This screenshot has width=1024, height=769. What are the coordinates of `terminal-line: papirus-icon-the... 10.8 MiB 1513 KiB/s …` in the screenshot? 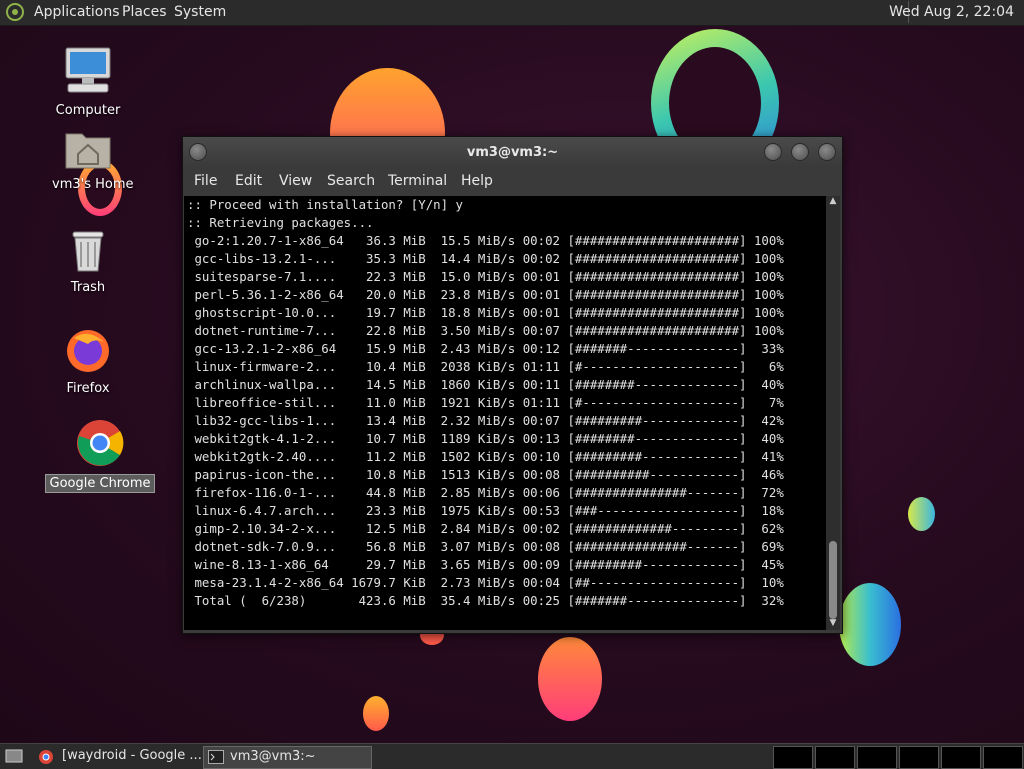 It's located at (485, 474).